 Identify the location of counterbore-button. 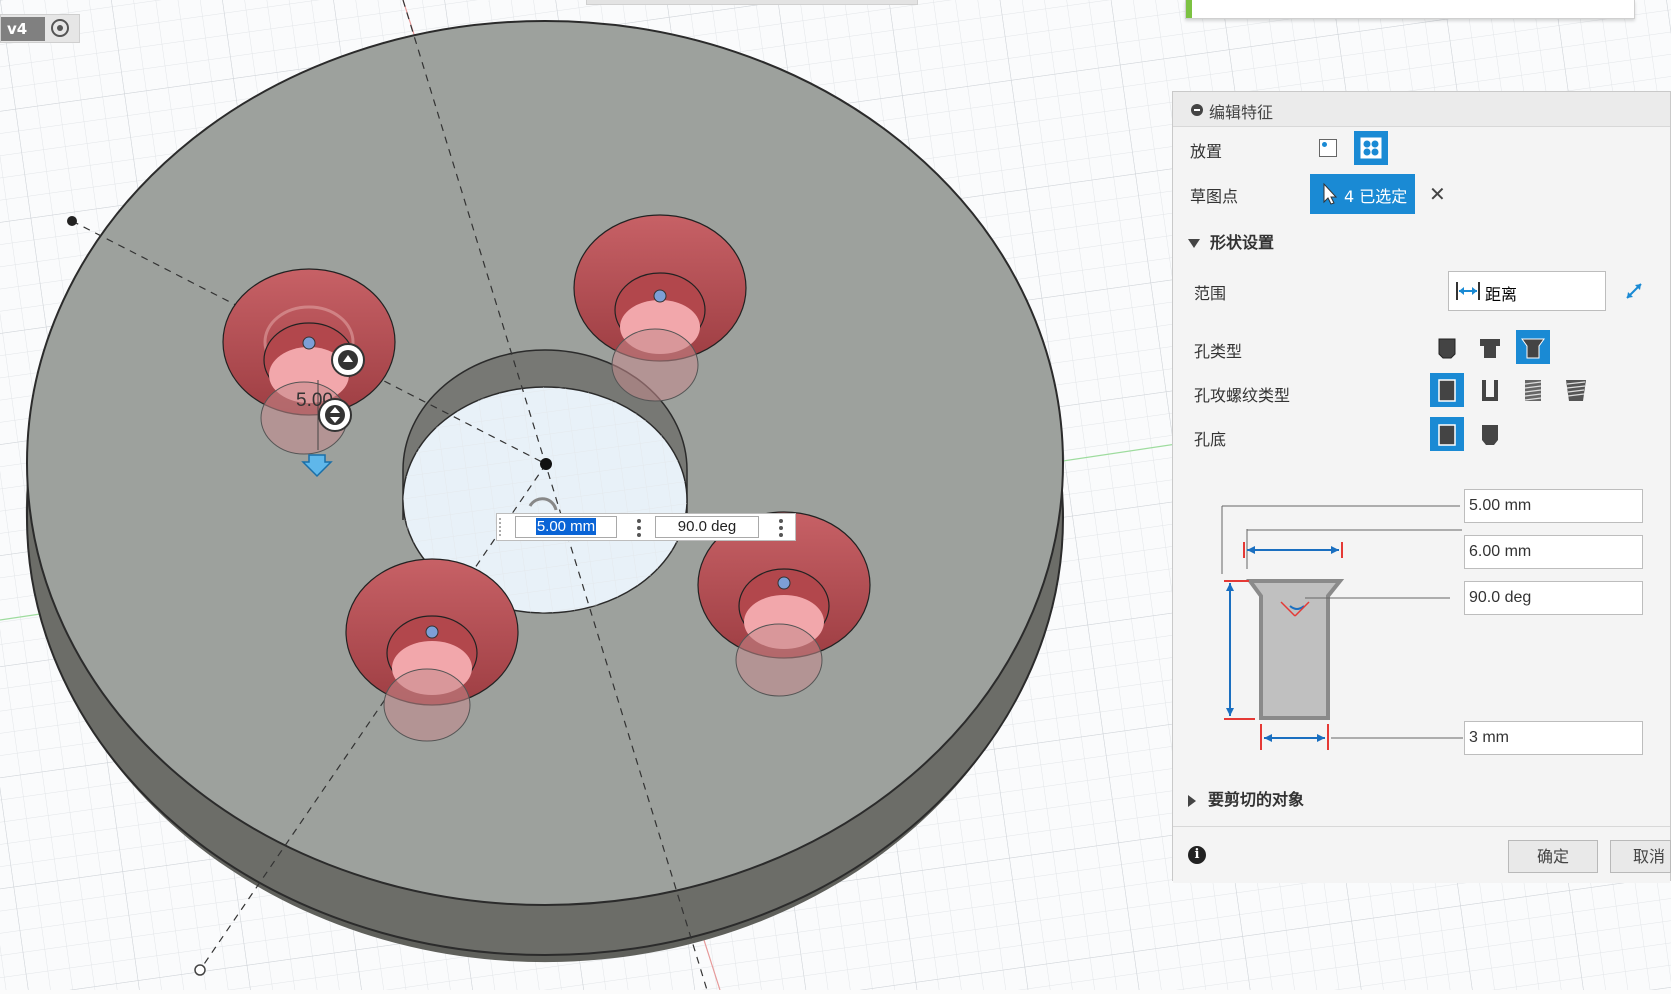
(1490, 347).